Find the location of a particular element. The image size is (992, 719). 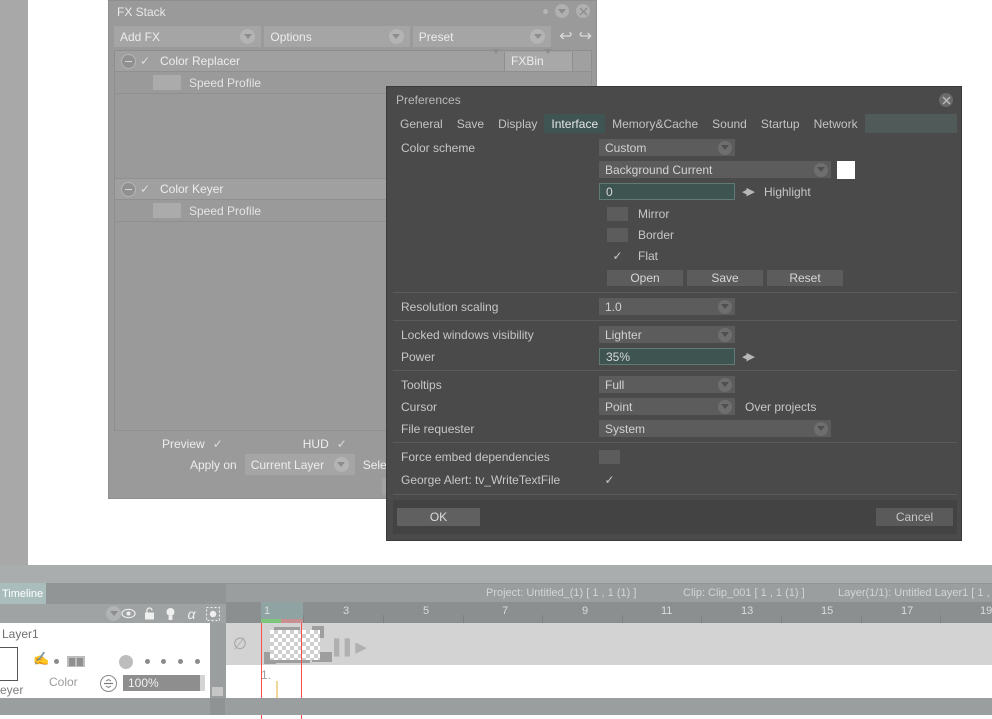

fx-effect-header: ✓ Color Replacer FXBin is located at coordinates (353, 60).